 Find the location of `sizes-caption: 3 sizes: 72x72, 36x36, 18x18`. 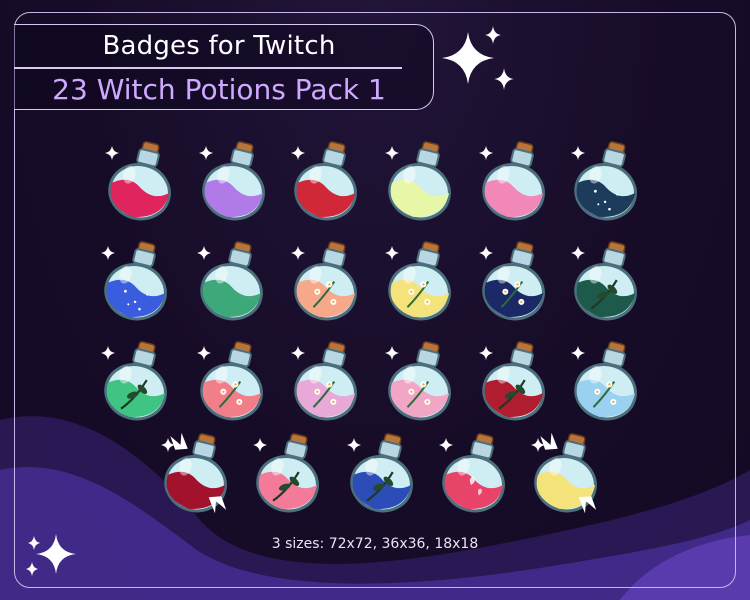

sizes-caption: 3 sizes: 72x72, 36x36, 18x18 is located at coordinates (375, 544).